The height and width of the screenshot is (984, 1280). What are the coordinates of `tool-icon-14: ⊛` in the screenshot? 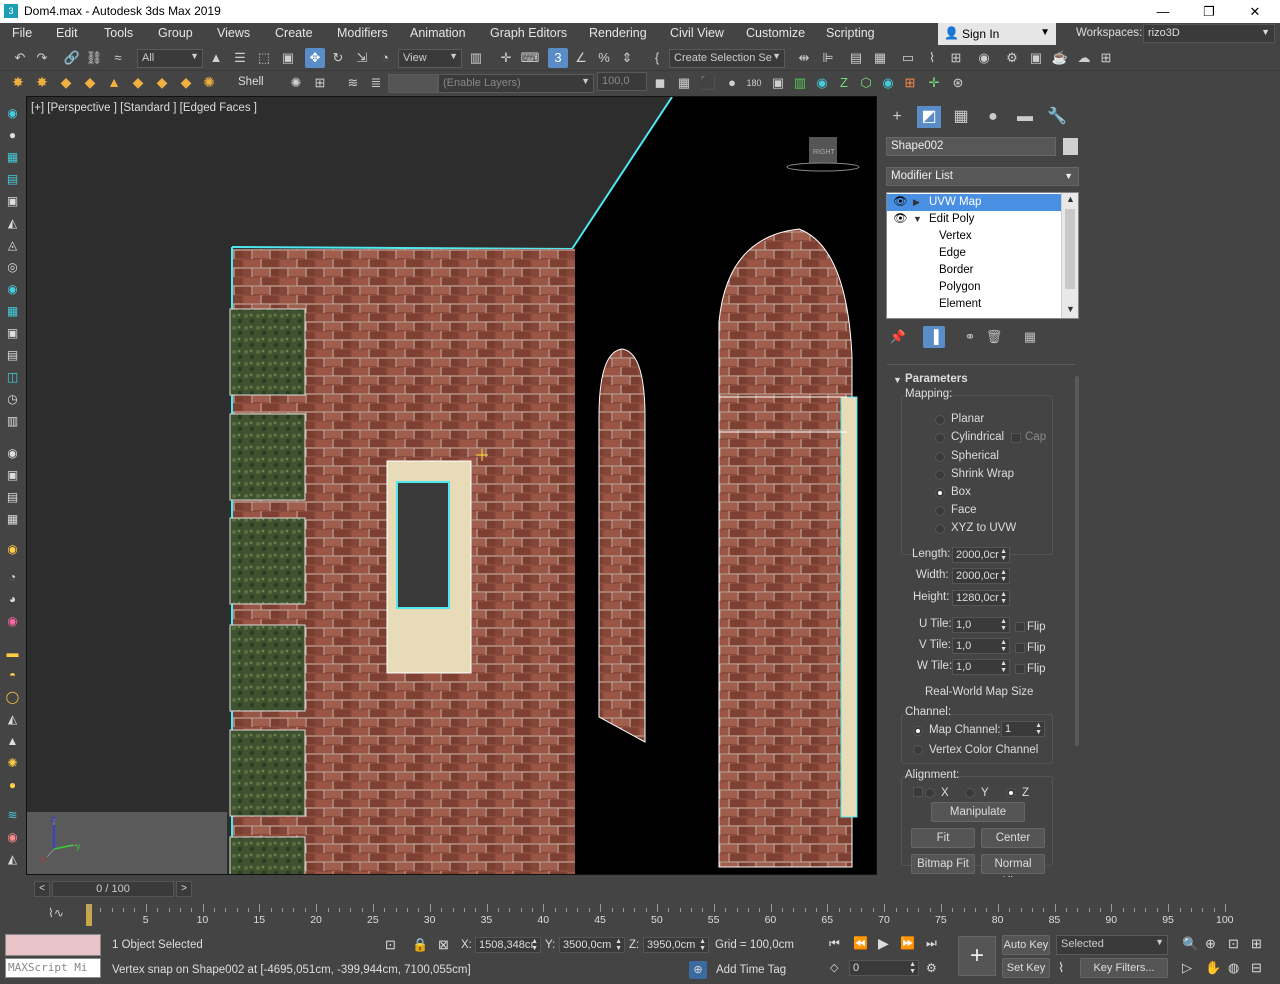 It's located at (958, 83).